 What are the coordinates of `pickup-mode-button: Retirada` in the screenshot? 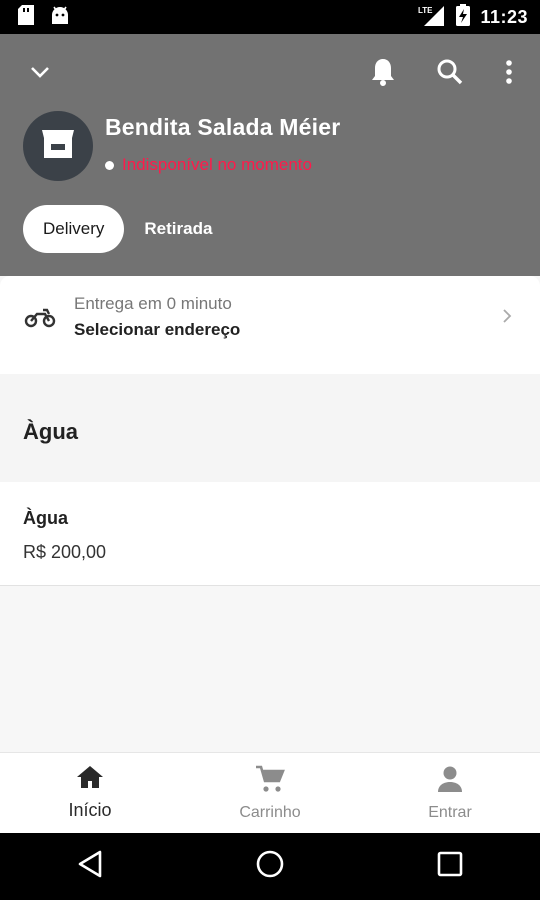 It's located at (178, 229).